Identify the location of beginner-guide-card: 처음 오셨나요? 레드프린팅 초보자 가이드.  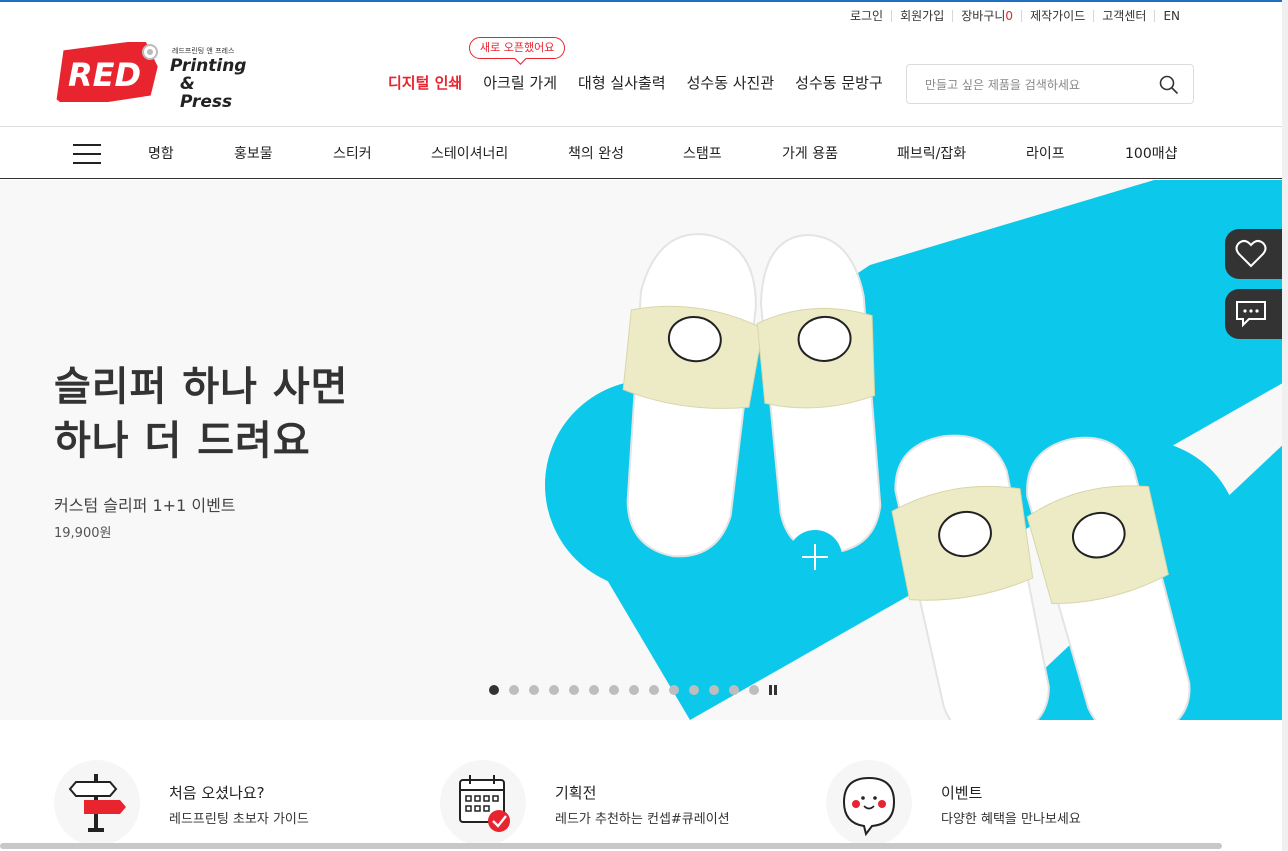
(244, 803).